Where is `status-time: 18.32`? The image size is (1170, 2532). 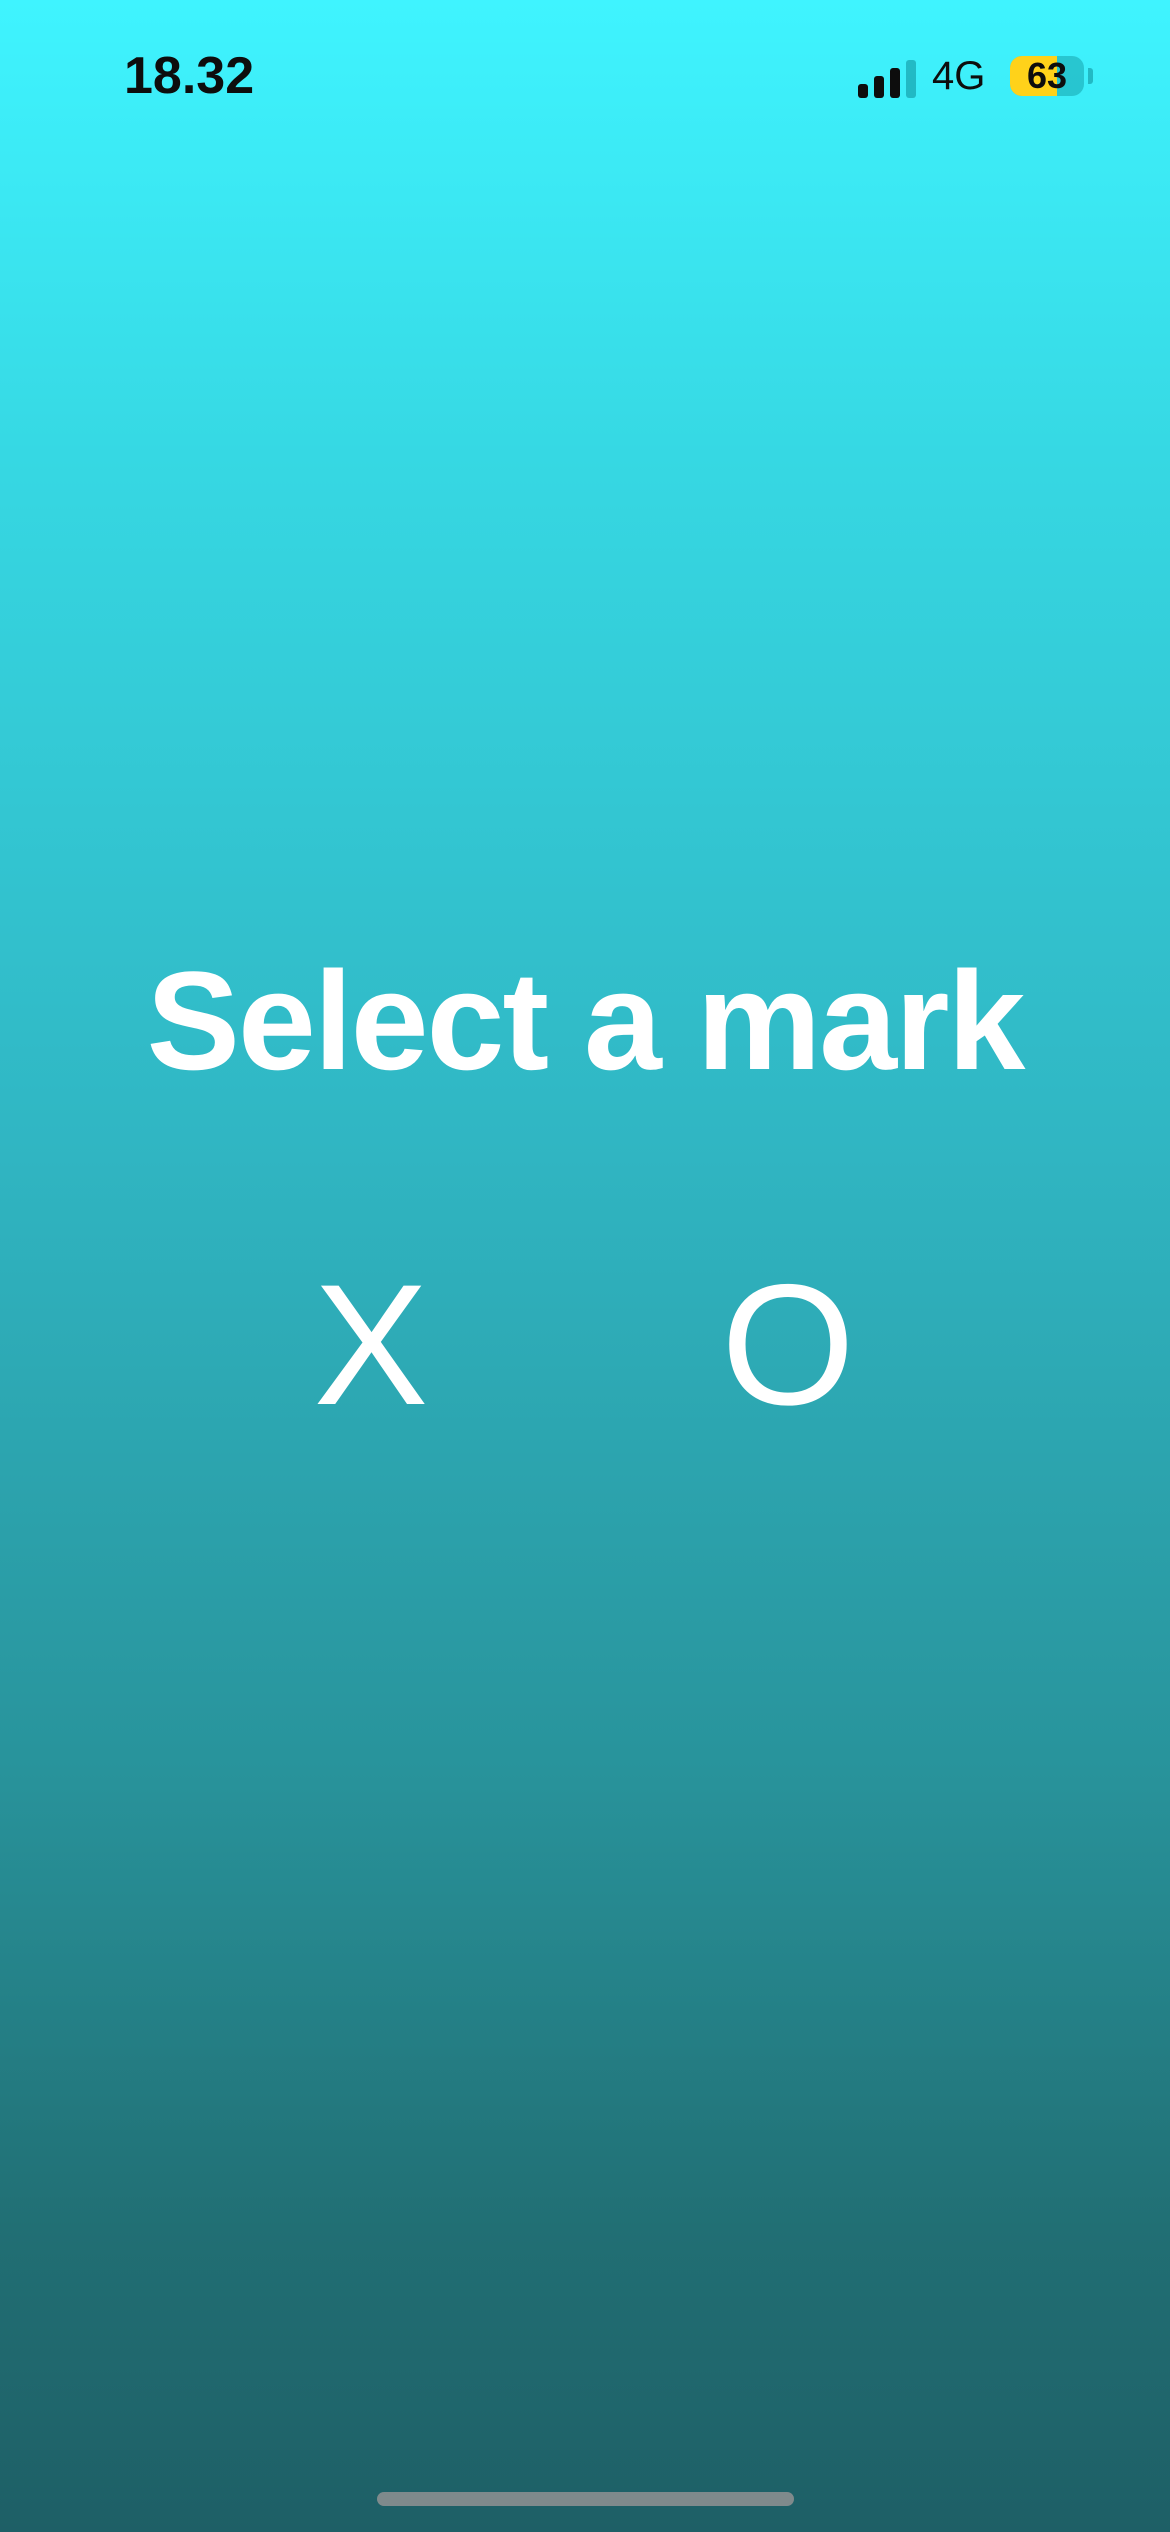 status-time: 18.32 is located at coordinates (189, 76).